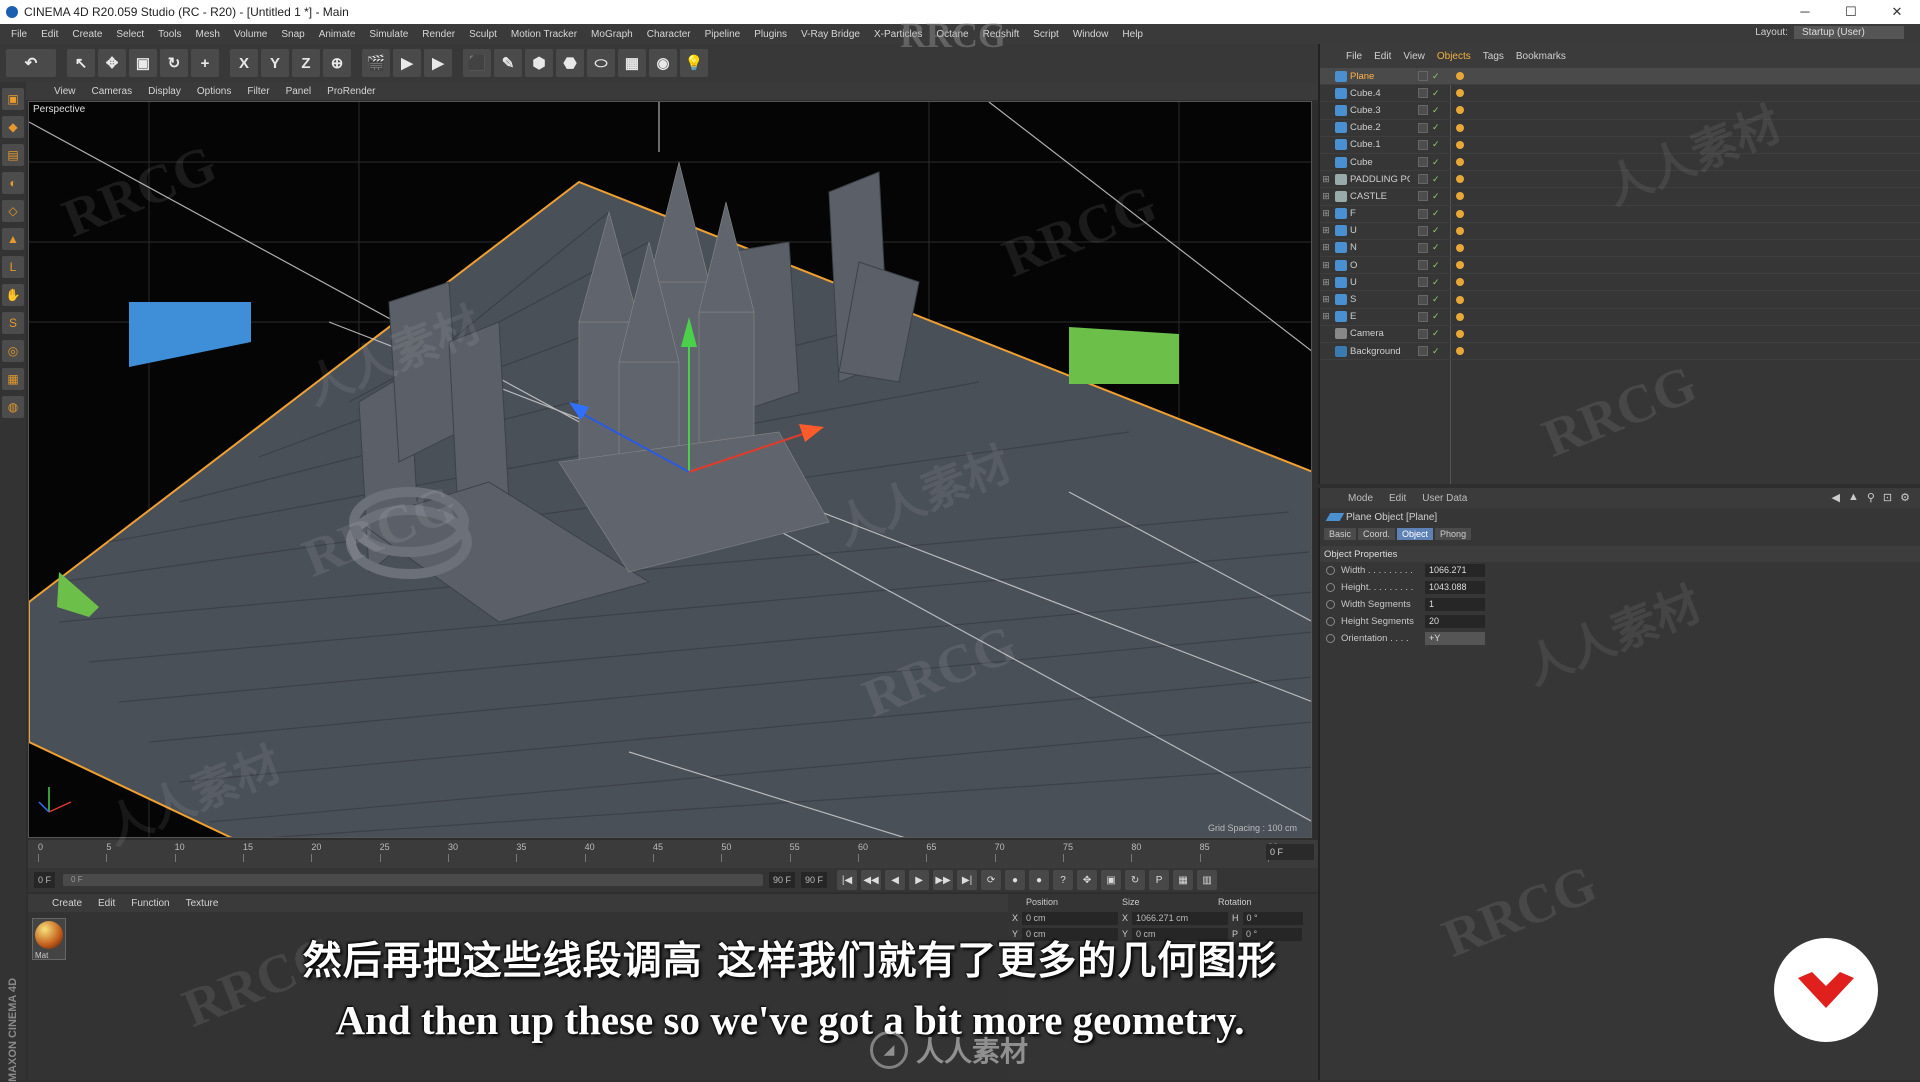 Image resolution: width=1920 pixels, height=1082 pixels. I want to click on menu-help: Help, so click(1132, 34).